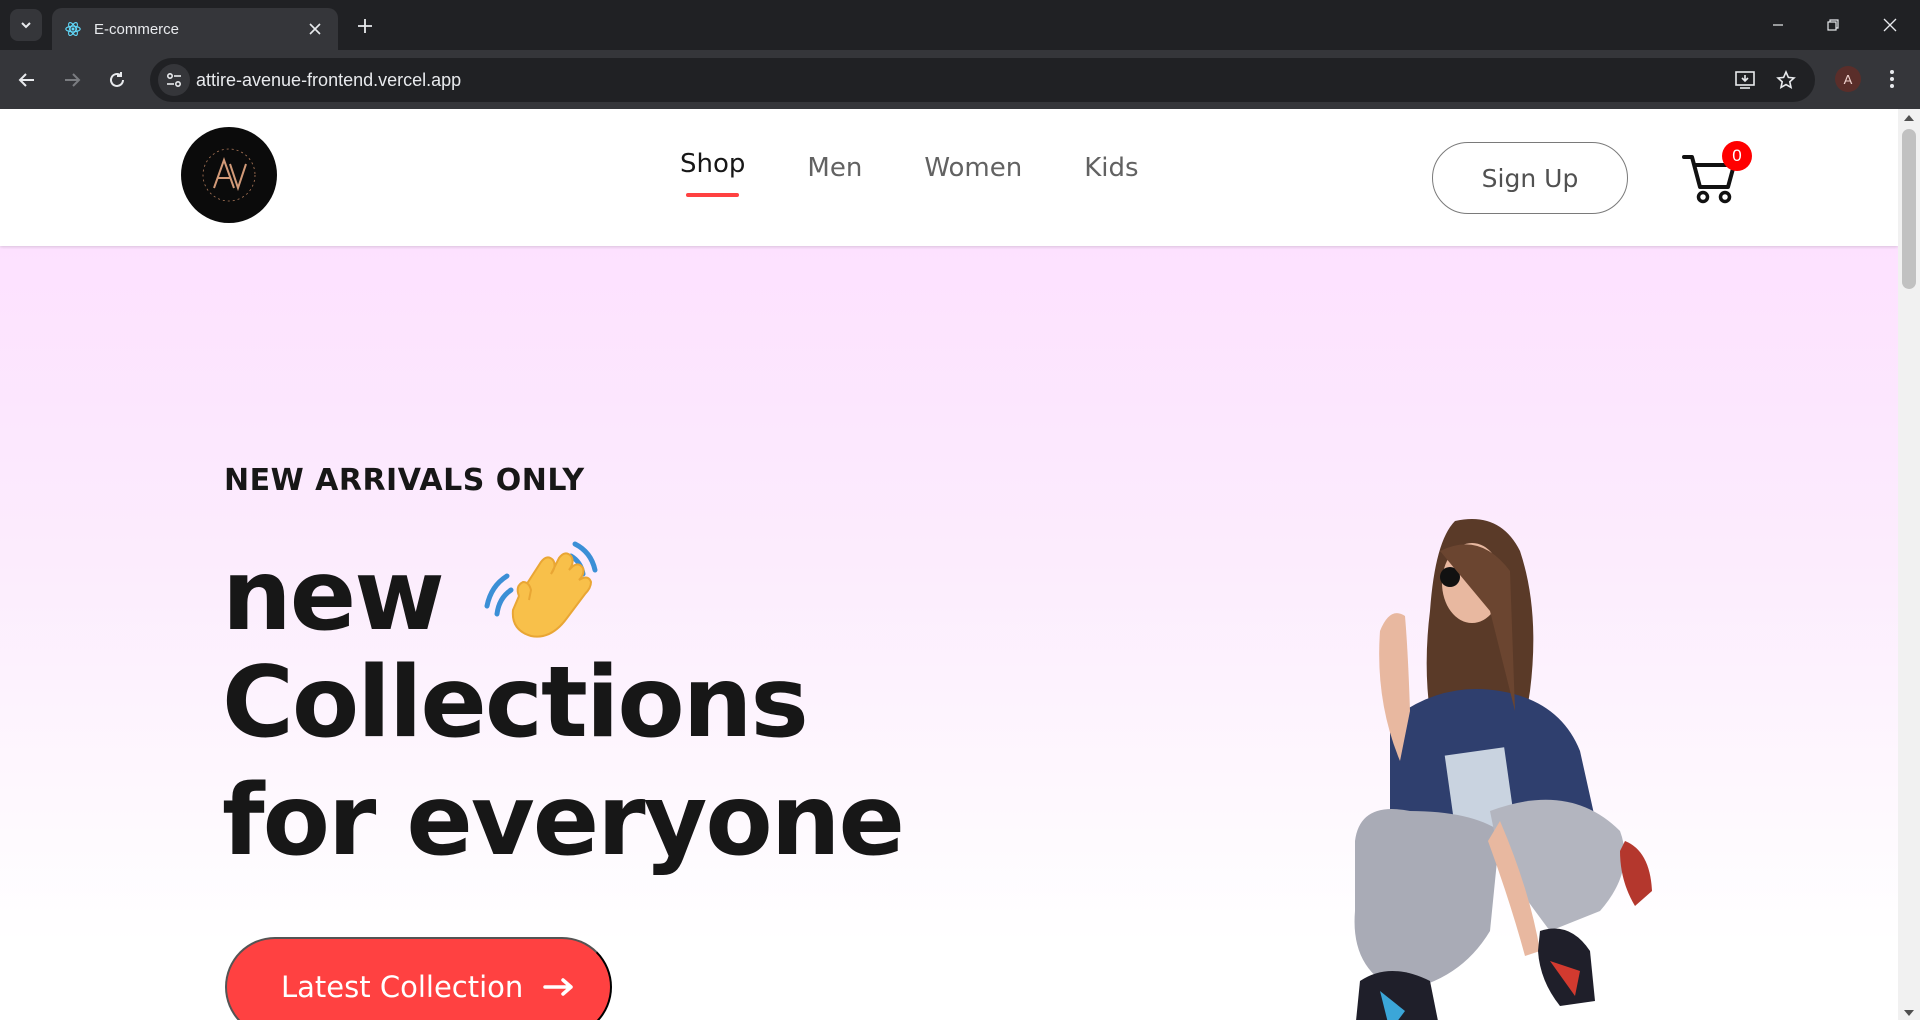 This screenshot has width=1920, height=1020. I want to click on reload-button, so click(117, 80).